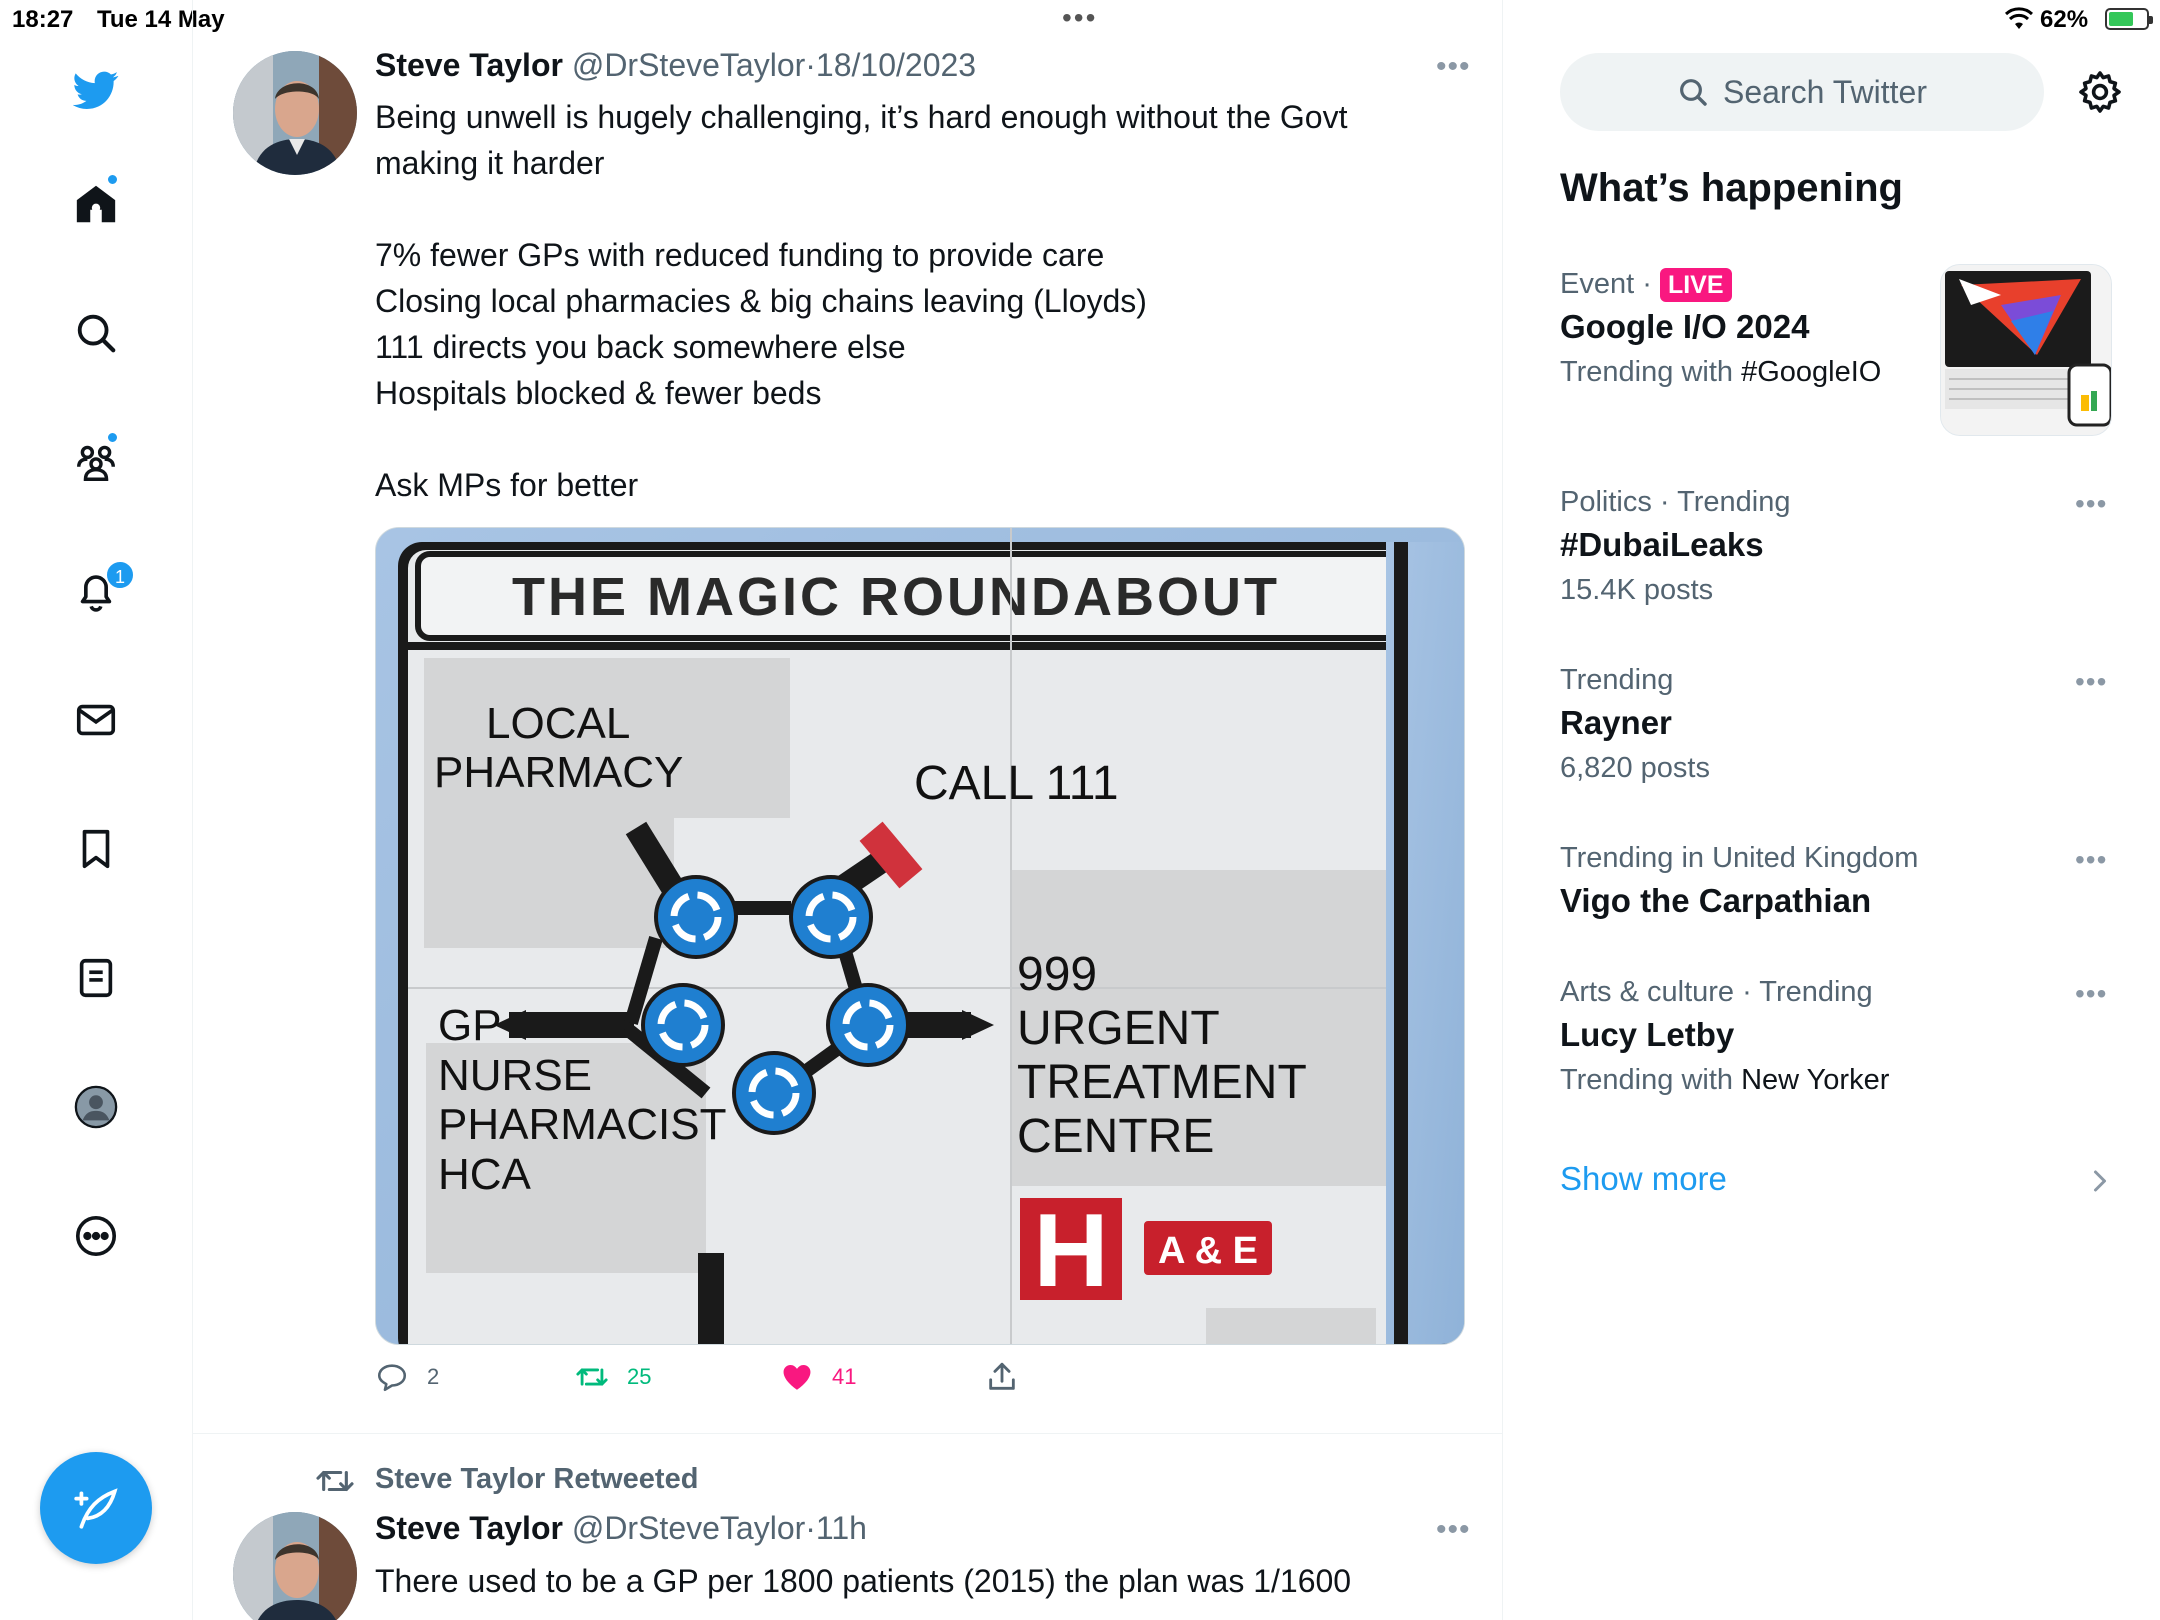 Image resolution: width=2160 pixels, height=1620 pixels. What do you see at coordinates (96, 462) in the screenshot?
I see `communities-icon` at bounding box center [96, 462].